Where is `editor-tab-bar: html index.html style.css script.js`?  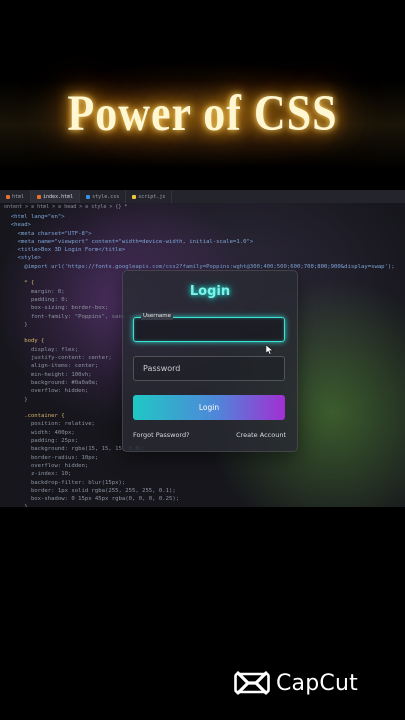 editor-tab-bar: html index.html style.css script.js is located at coordinates (202, 196).